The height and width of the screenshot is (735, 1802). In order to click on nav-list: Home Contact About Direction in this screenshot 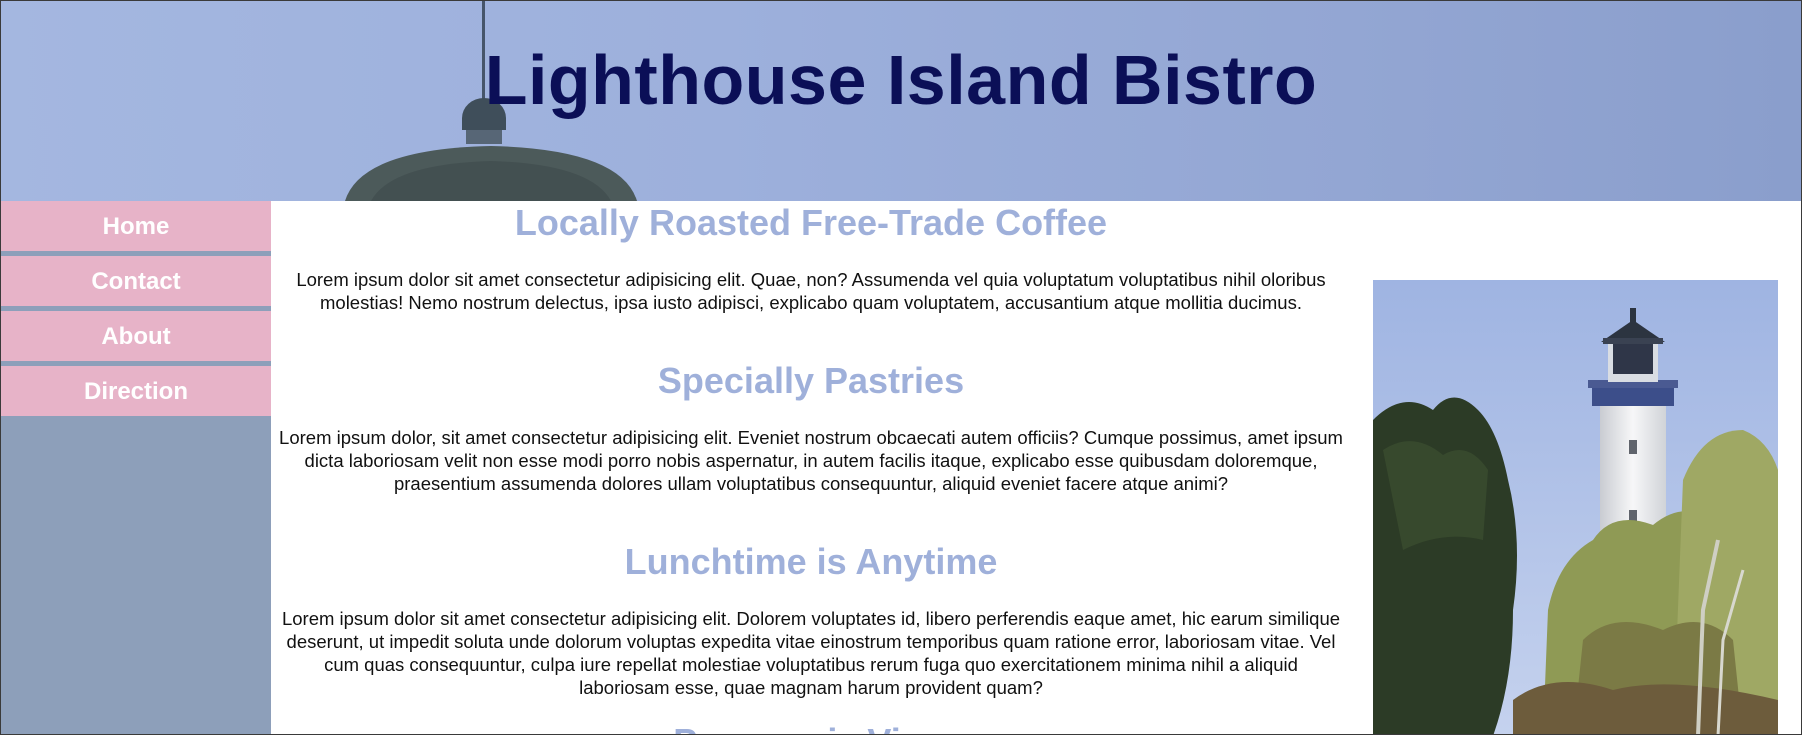, I will do `click(136, 308)`.